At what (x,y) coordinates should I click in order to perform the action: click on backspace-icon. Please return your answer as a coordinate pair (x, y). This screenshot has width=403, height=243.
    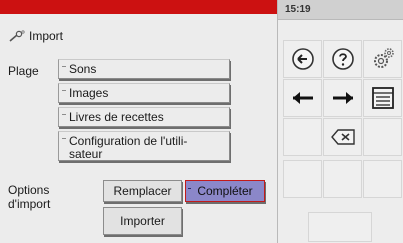
    Looking at the image, I should click on (343, 137).